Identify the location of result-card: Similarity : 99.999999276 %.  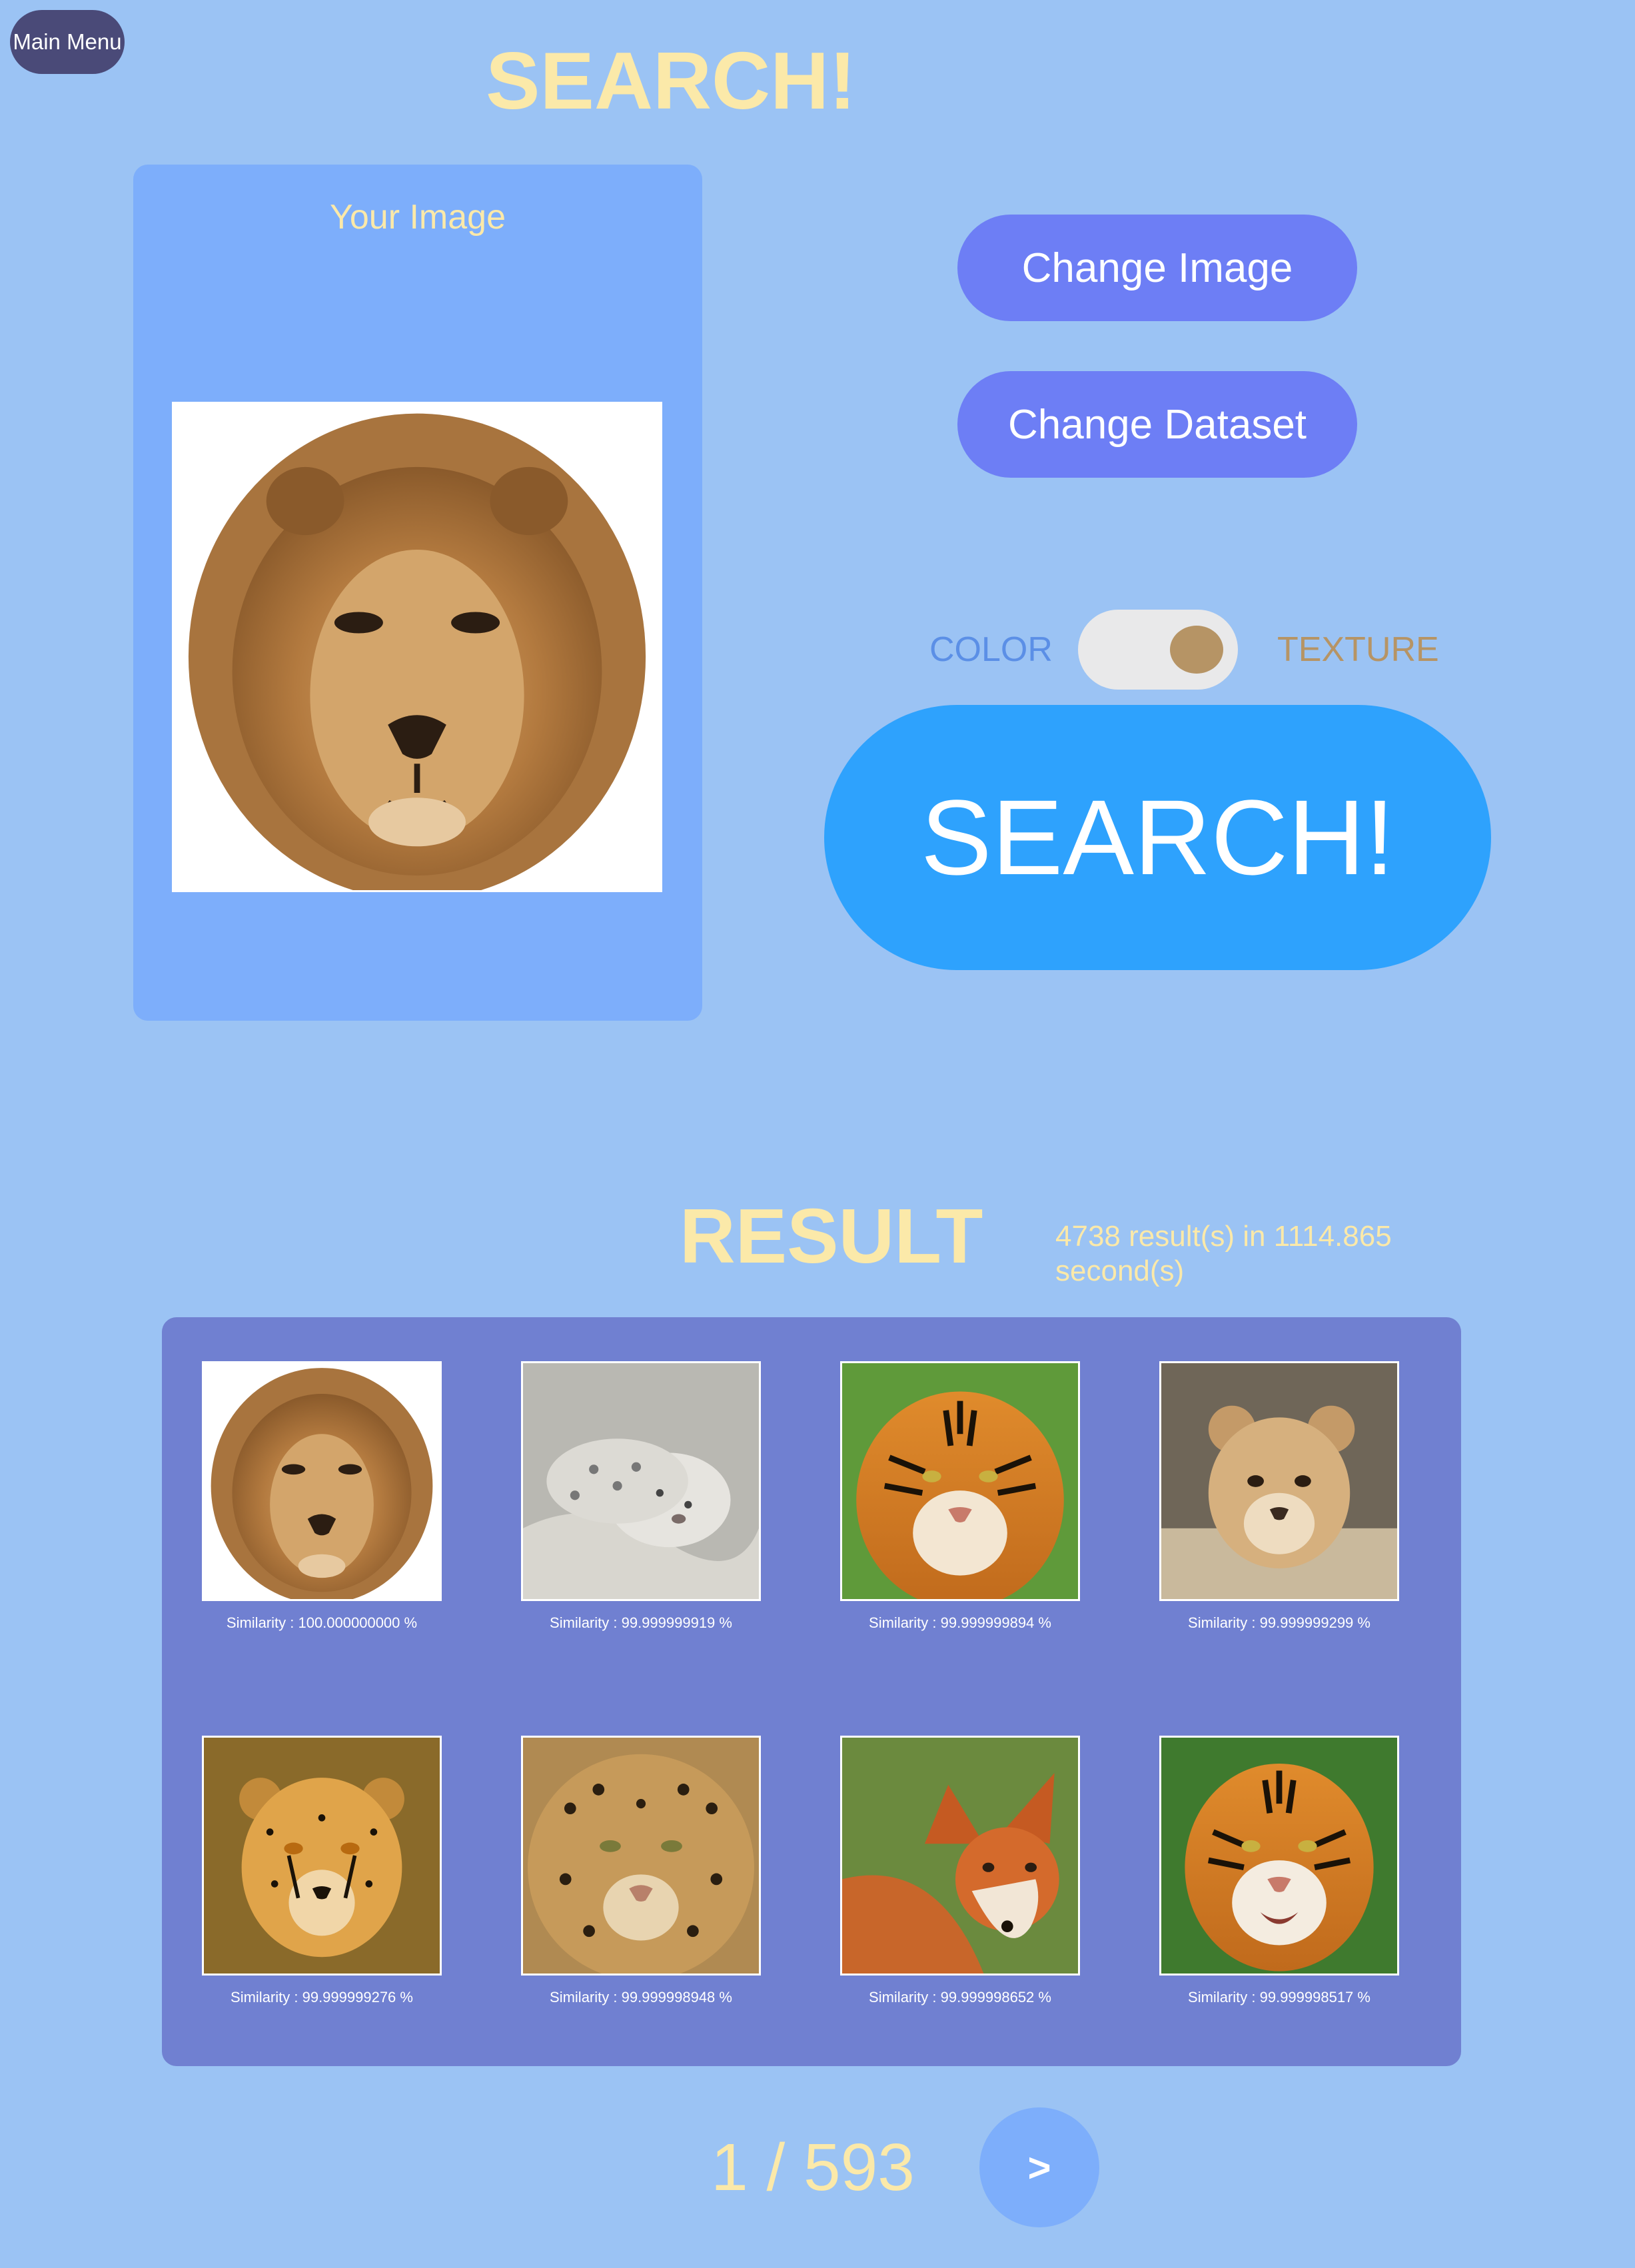
(322, 1871).